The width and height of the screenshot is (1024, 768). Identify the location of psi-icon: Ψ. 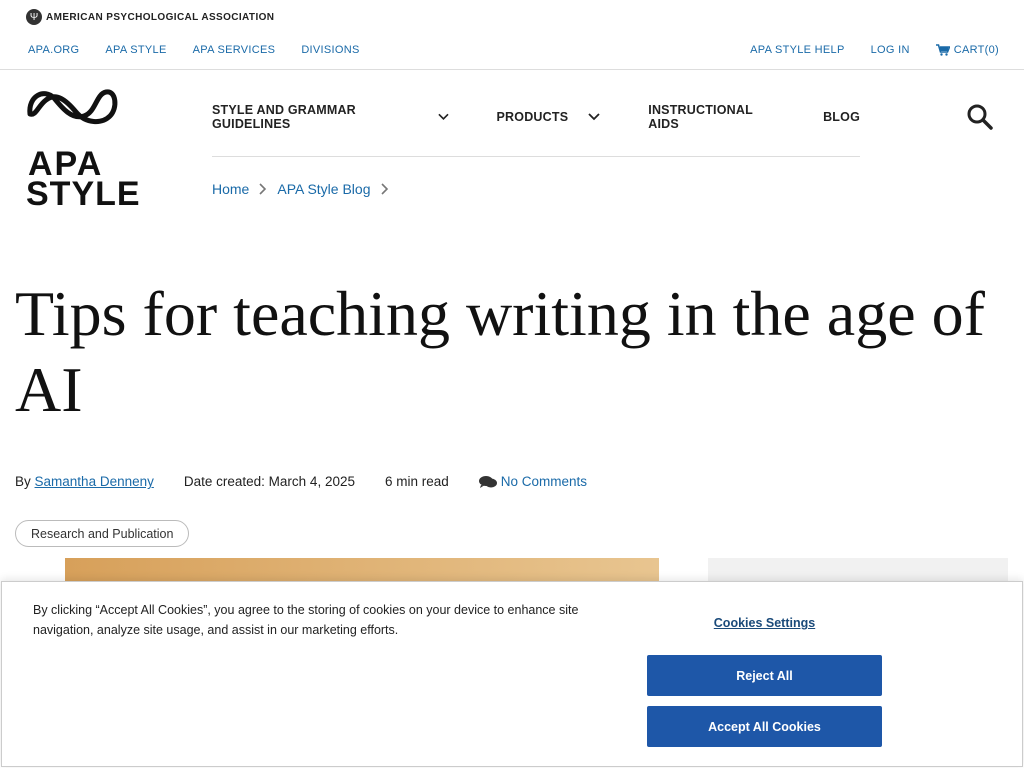
(34, 17).